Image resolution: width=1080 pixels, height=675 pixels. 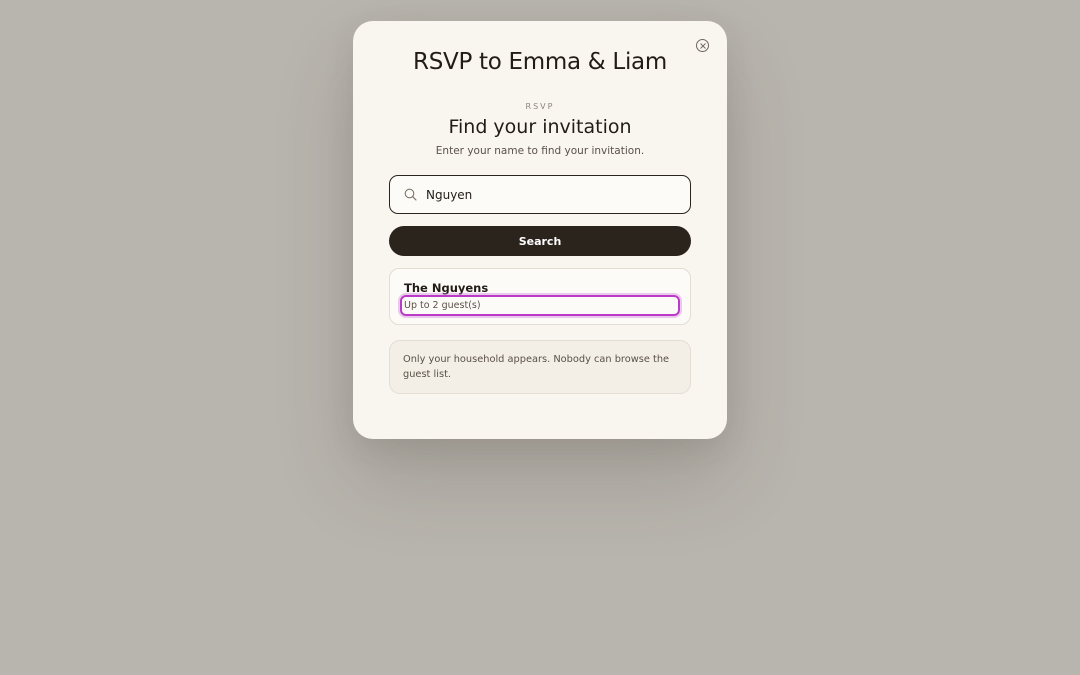 I want to click on section-subtext: Enter your name to find your invitation., so click(x=540, y=151).